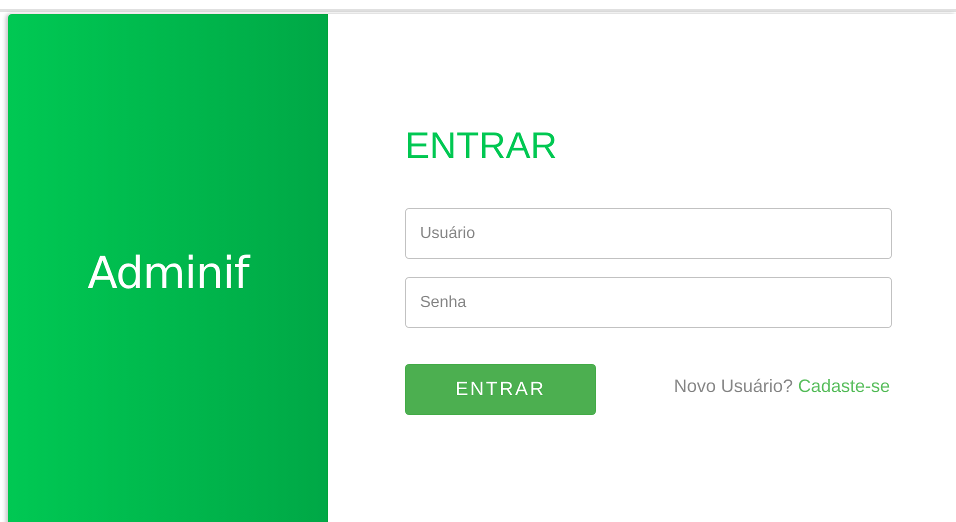 The height and width of the screenshot is (522, 956). What do you see at coordinates (648, 233) in the screenshot?
I see `input-field: Usuário` at bounding box center [648, 233].